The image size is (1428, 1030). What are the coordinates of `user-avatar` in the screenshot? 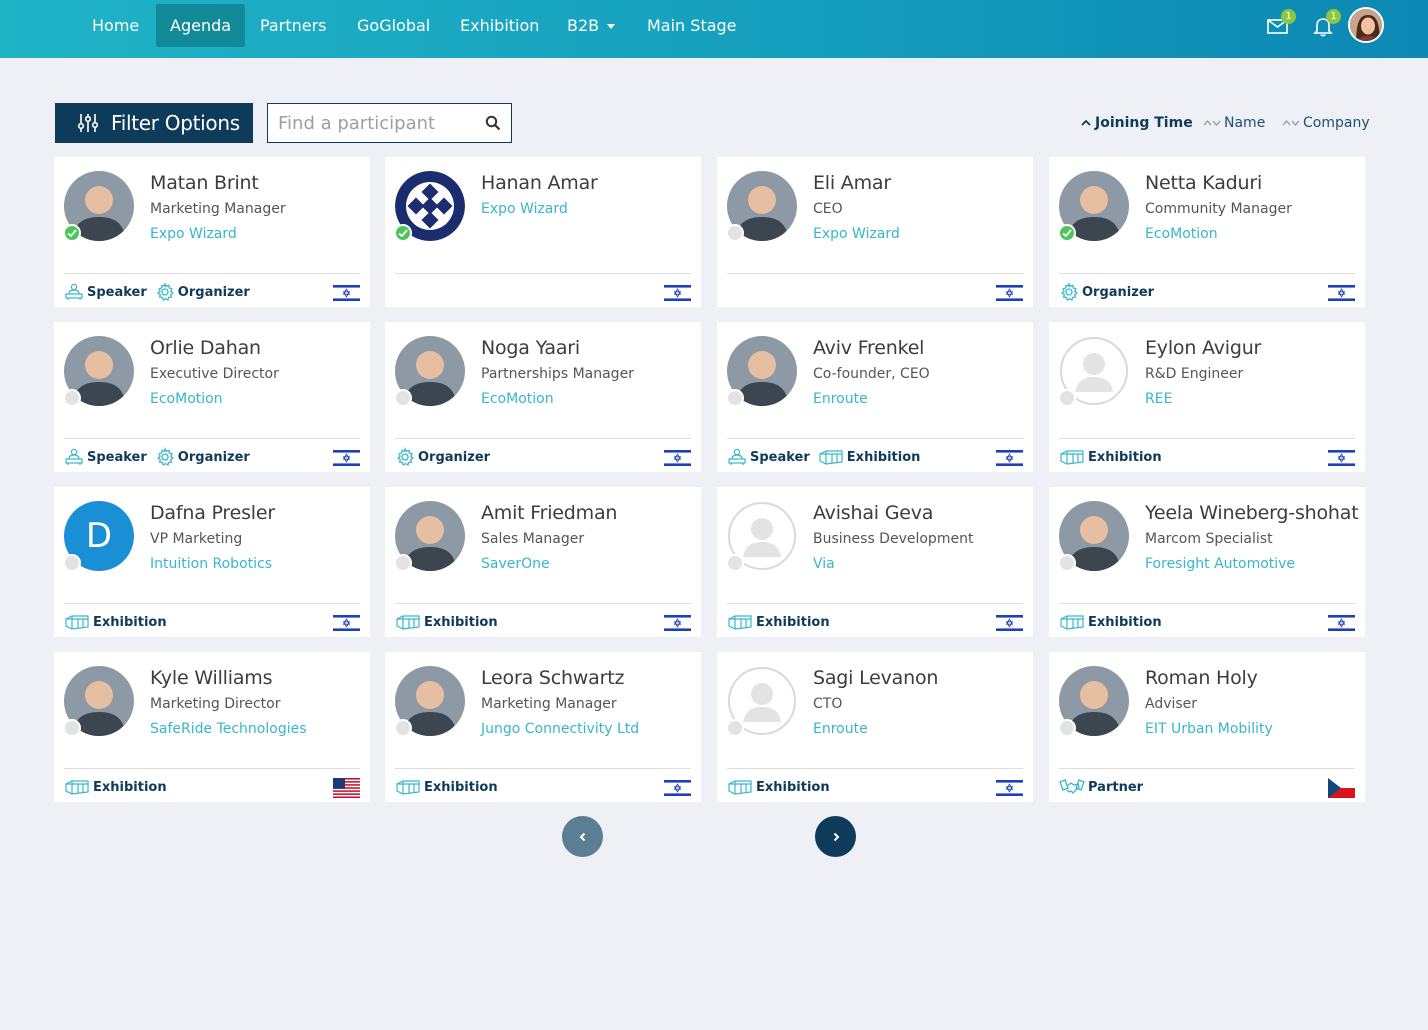 It's located at (1366, 25).